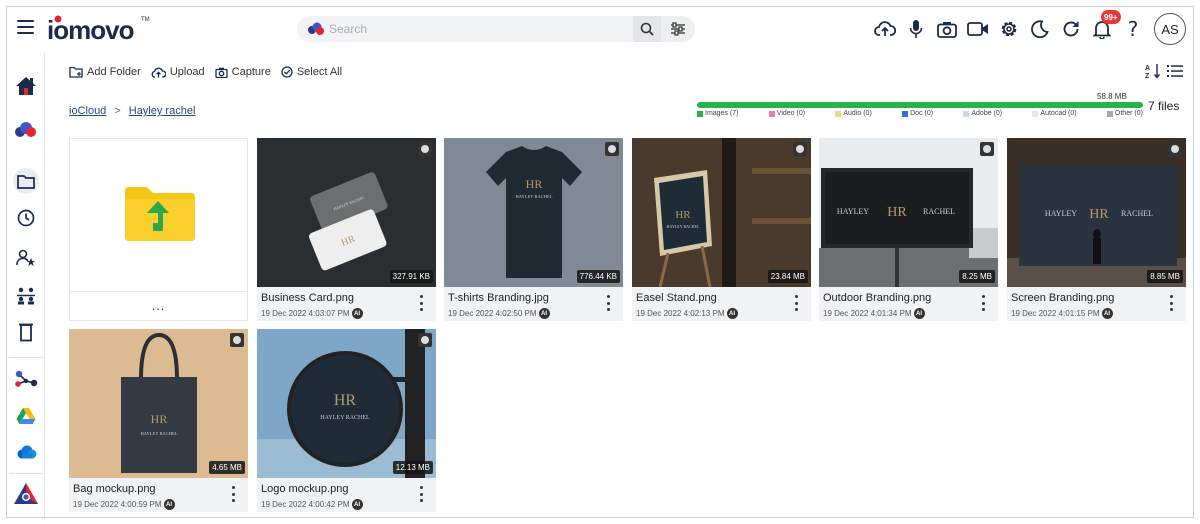 The image size is (1200, 524). What do you see at coordinates (114, 489) in the screenshot?
I see `file-name: Bag mockup.png` at bounding box center [114, 489].